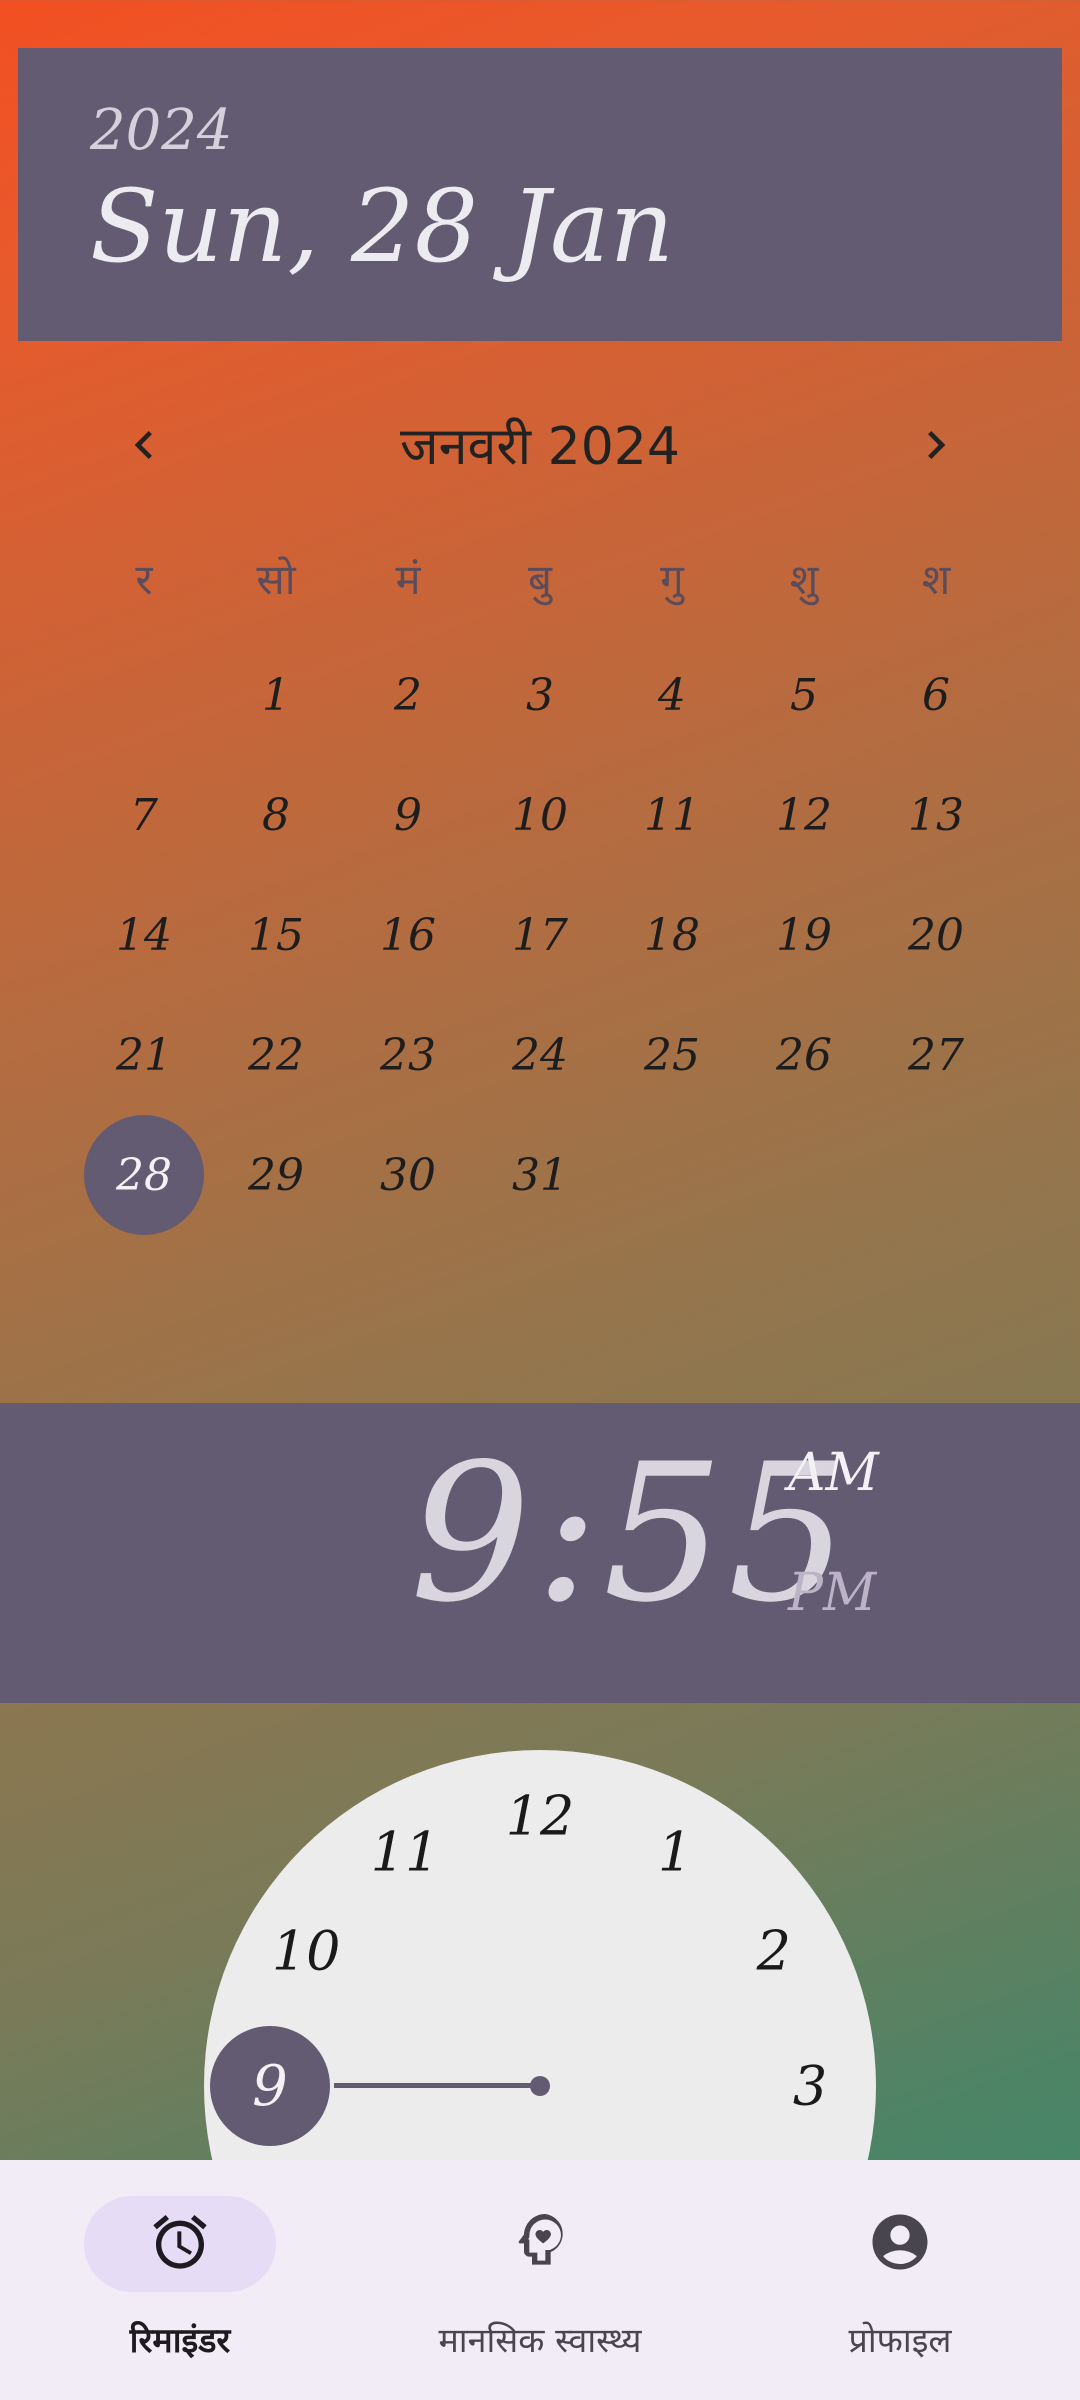 This screenshot has width=1080, height=2400. Describe the element at coordinates (675, 1852) in the screenshot. I see `dial-hour-1: 1` at that location.